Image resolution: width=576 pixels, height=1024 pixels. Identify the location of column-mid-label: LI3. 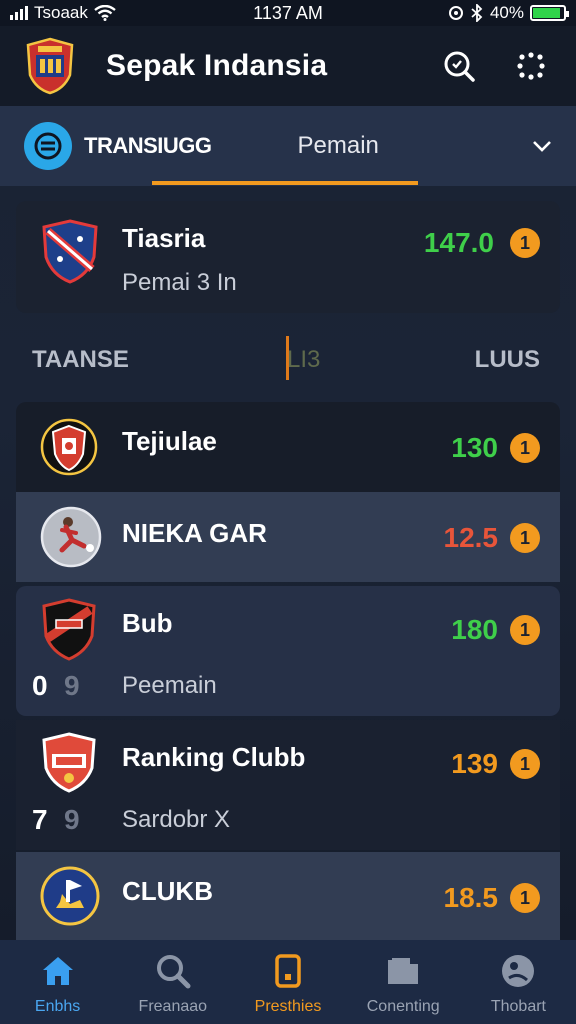
(304, 359).